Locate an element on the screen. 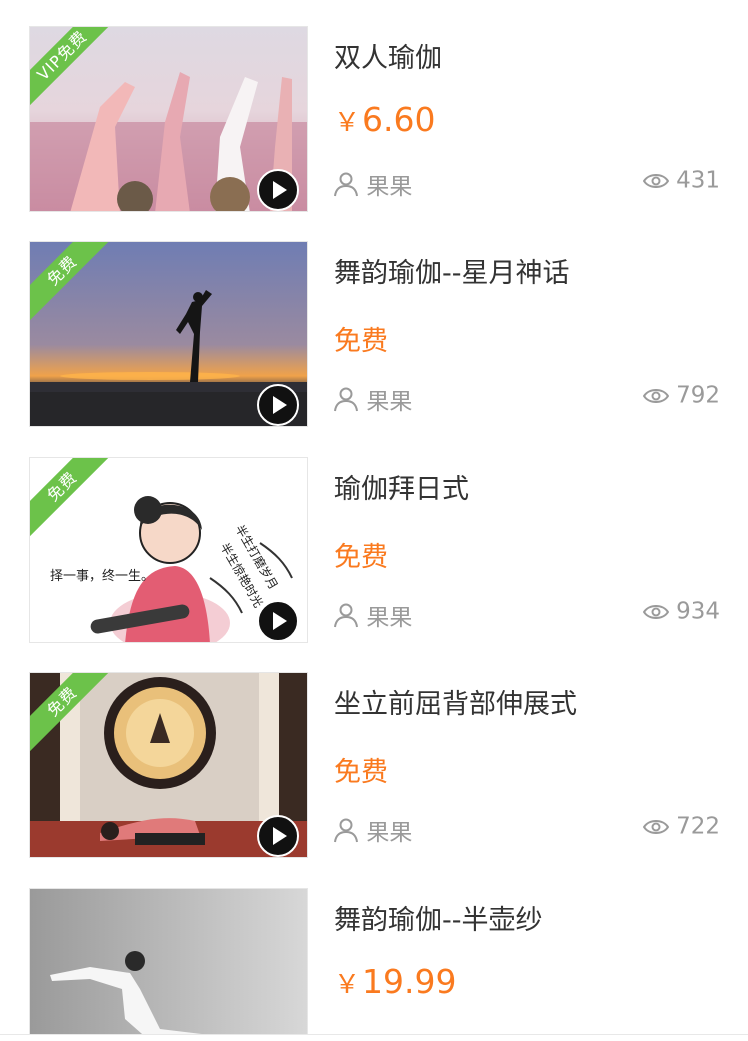 The image size is (748, 1041). view-count: 722 is located at coordinates (681, 828).